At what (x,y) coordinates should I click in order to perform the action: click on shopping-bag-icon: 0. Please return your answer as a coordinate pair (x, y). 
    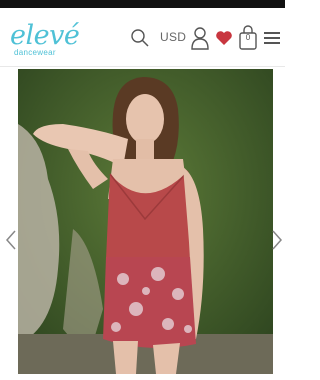
    Looking at the image, I should click on (248, 38).